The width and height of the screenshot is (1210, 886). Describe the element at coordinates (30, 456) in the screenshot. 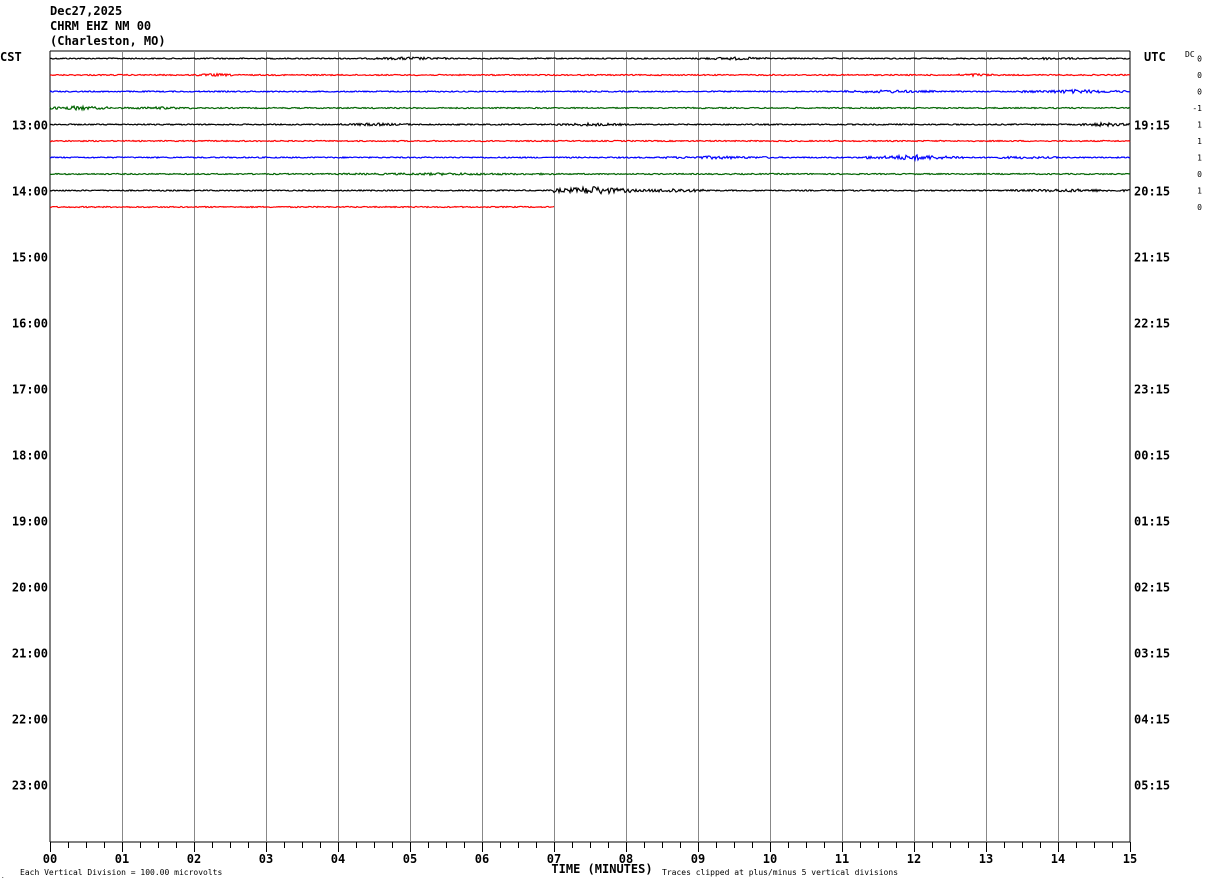

I see `left-hour-label: 18:00` at that location.